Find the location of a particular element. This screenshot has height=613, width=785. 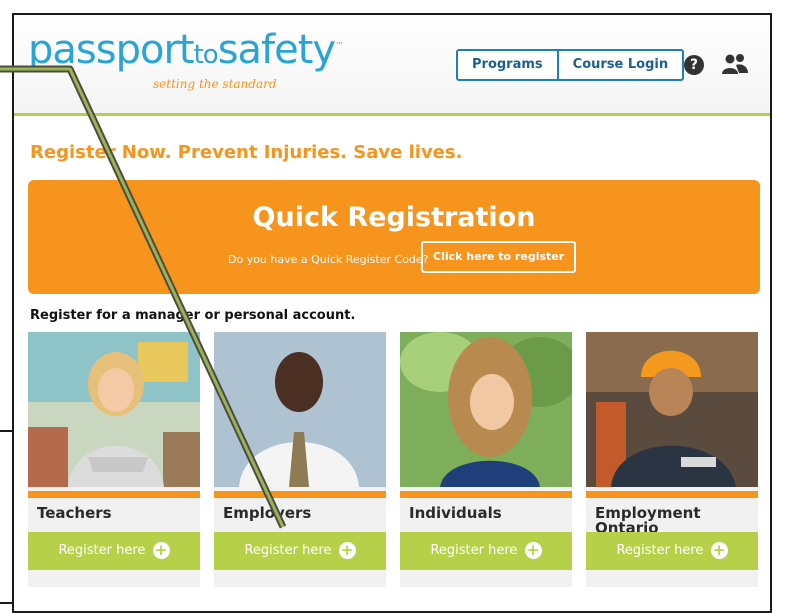

card-employers: Employers Register here + is located at coordinates (300, 459).